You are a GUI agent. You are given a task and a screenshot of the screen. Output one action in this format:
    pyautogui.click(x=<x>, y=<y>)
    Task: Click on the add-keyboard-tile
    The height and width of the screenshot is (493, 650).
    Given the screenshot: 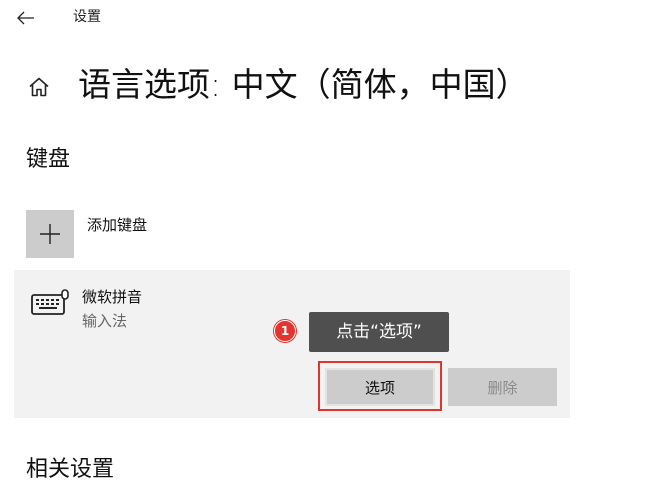 What is the action you would take?
    pyautogui.click(x=50, y=234)
    